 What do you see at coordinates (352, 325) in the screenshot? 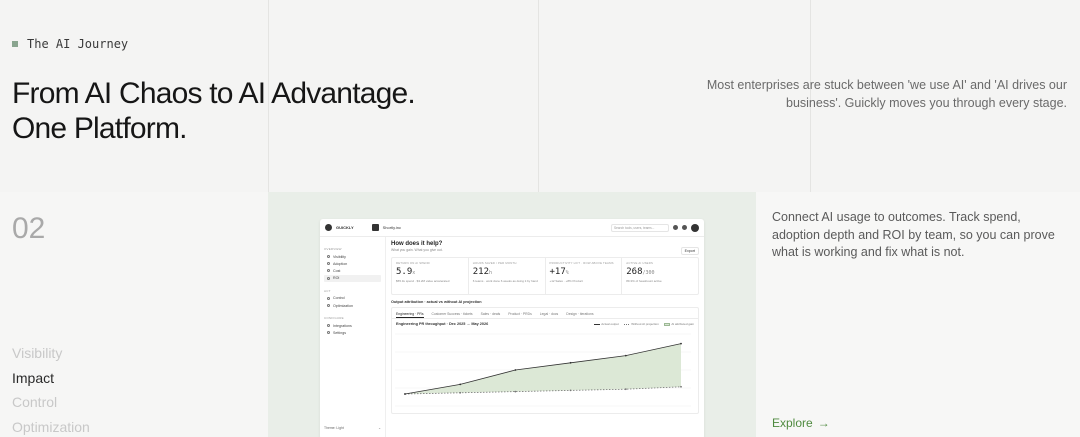
I see `sidebar-item-integrations: Integrations` at bounding box center [352, 325].